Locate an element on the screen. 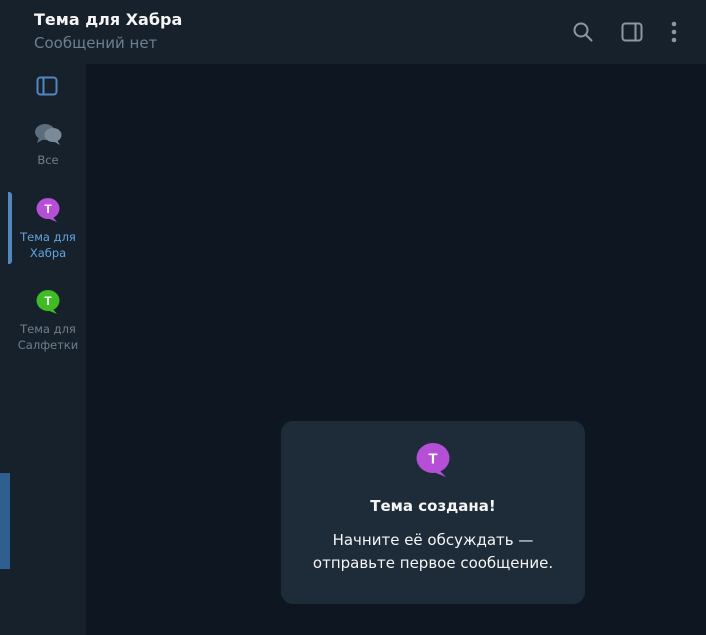 The width and height of the screenshot is (706, 635). topic-item-habr: Т Тема для Хабра is located at coordinates (48, 229).